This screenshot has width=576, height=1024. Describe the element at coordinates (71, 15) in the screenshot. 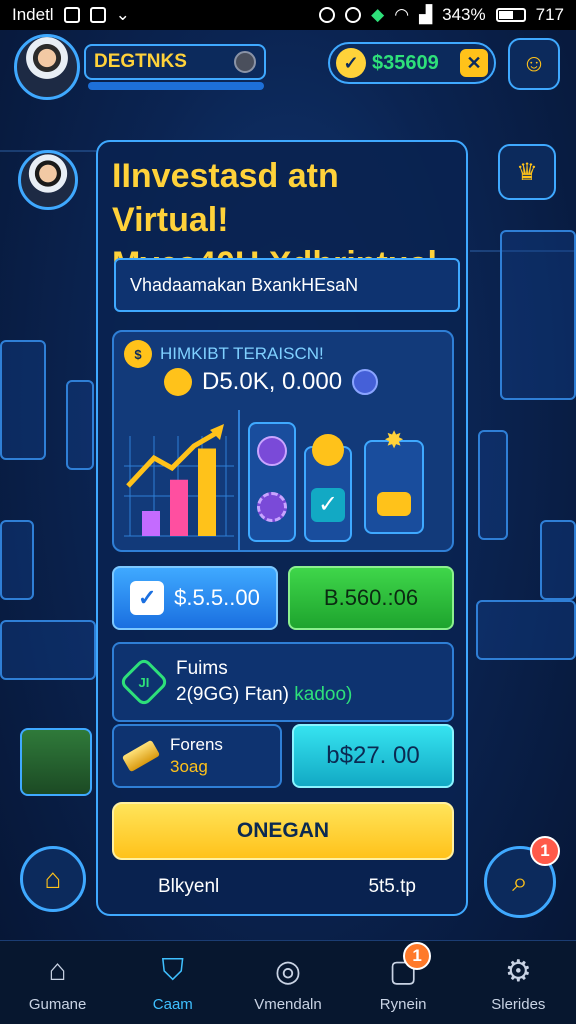

I see `image-icon` at that location.